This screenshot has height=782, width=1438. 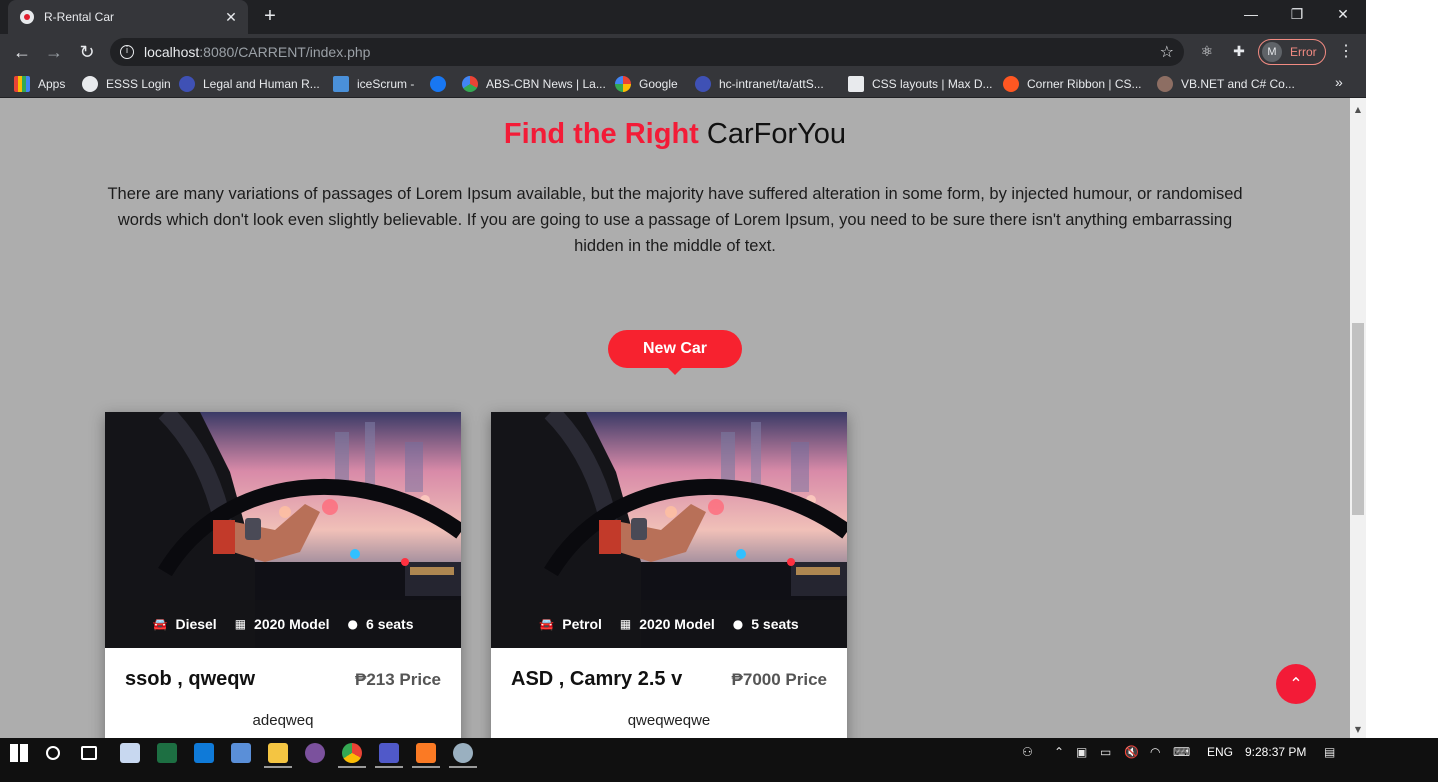 I want to click on page-heading: Find the Right CarForYou, so click(x=675, y=134).